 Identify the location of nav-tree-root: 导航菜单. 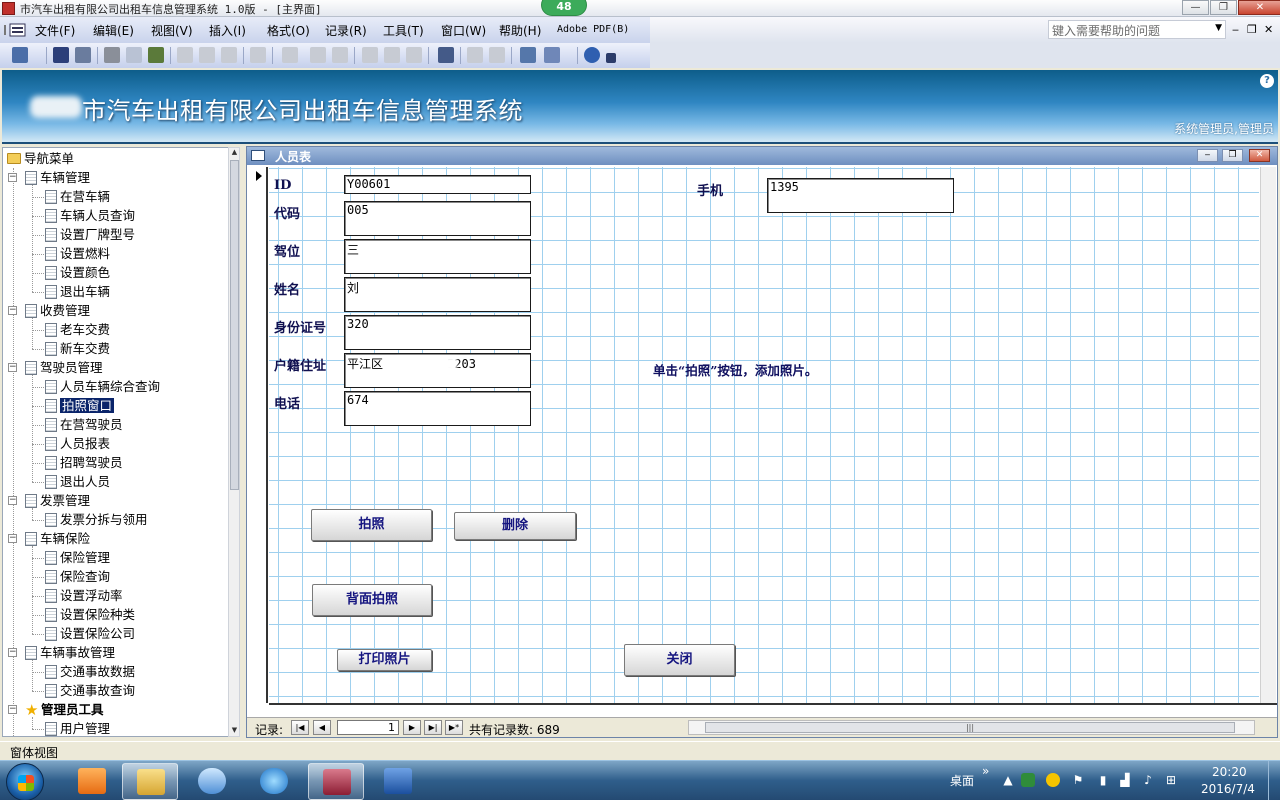
(40, 158).